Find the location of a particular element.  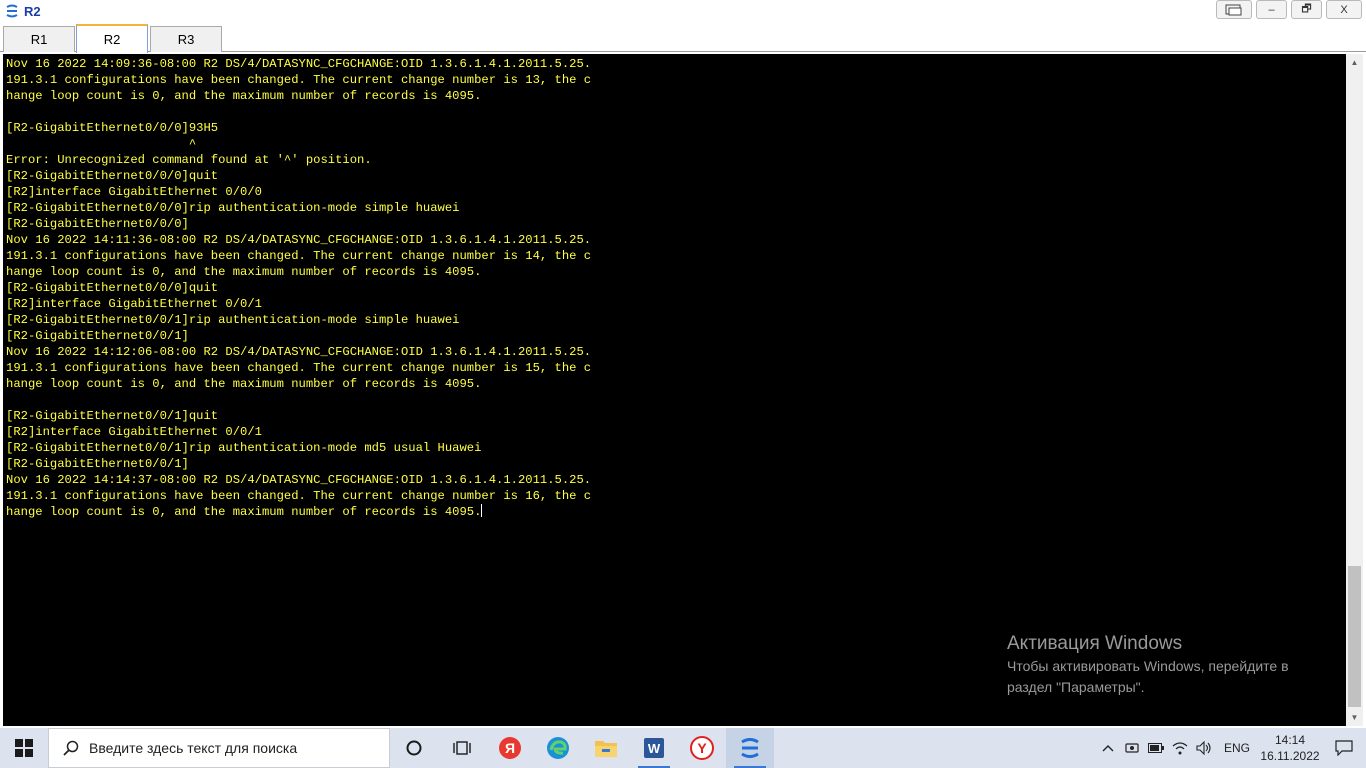

terminal-line: [R2-GigabitEthernet0/0/1]quit is located at coordinates (112, 416).